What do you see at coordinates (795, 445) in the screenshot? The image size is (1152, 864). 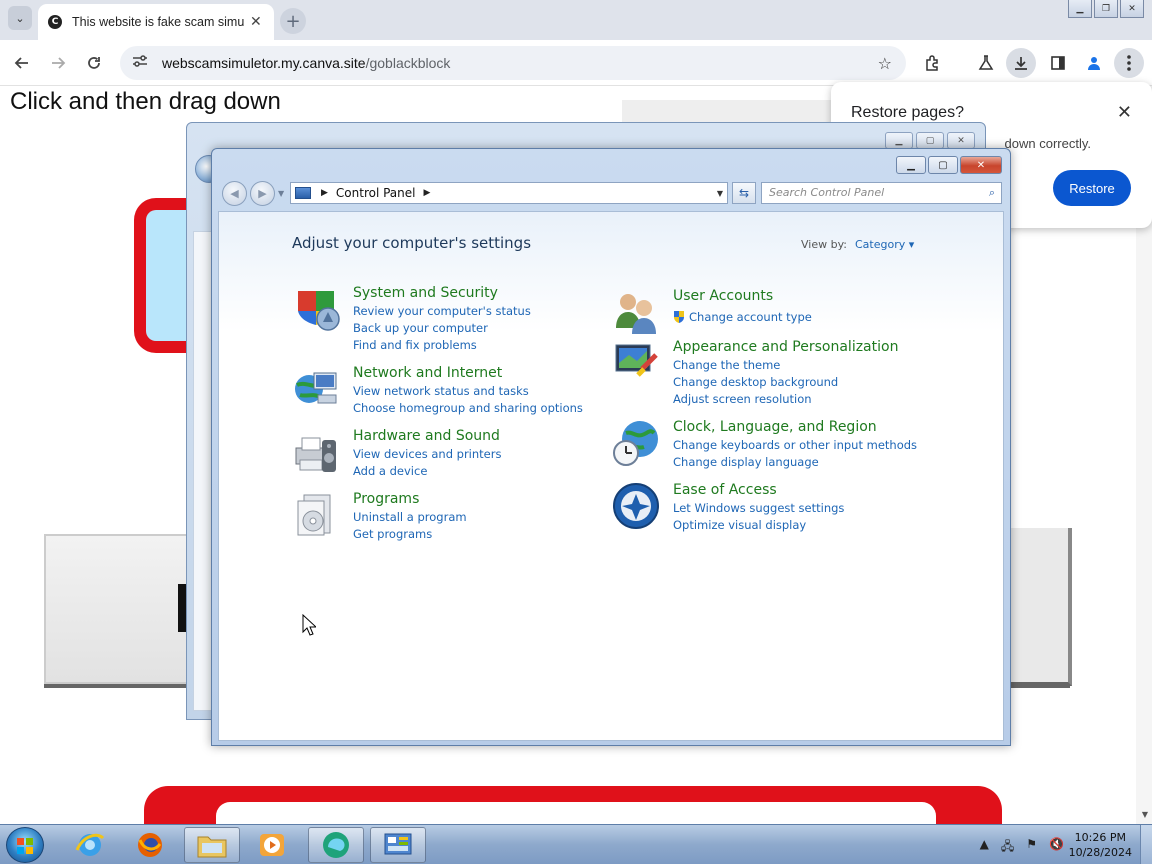 I see `category-link: Change keyboards or other input methods` at bounding box center [795, 445].